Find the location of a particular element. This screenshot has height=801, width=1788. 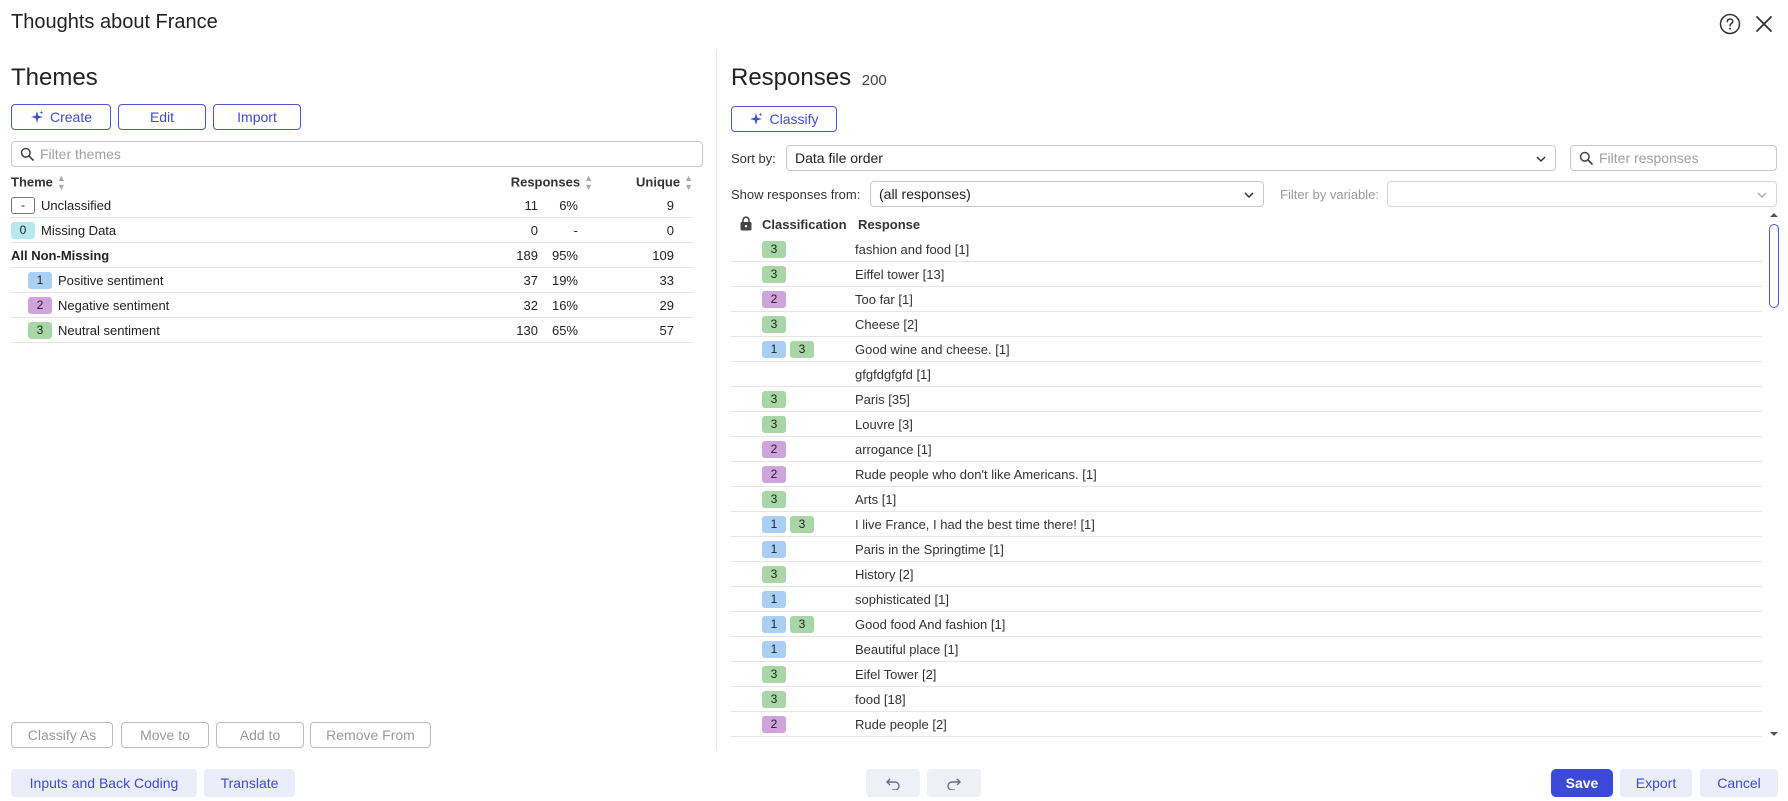

theme-badge: - is located at coordinates (23, 205).